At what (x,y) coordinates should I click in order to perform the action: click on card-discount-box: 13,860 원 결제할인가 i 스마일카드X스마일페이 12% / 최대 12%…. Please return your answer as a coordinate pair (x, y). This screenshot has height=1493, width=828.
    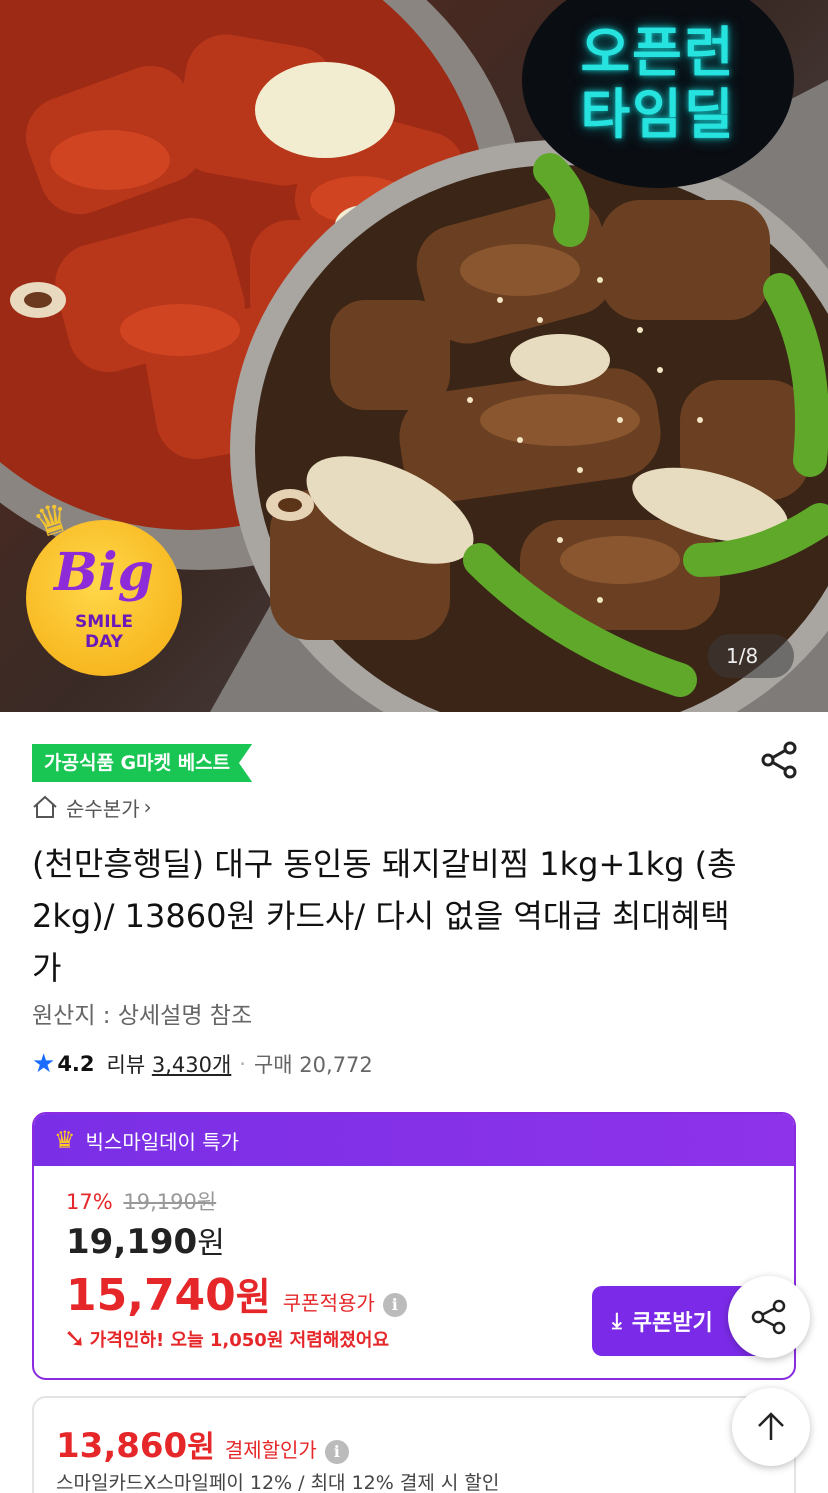
    Looking at the image, I should click on (414, 1444).